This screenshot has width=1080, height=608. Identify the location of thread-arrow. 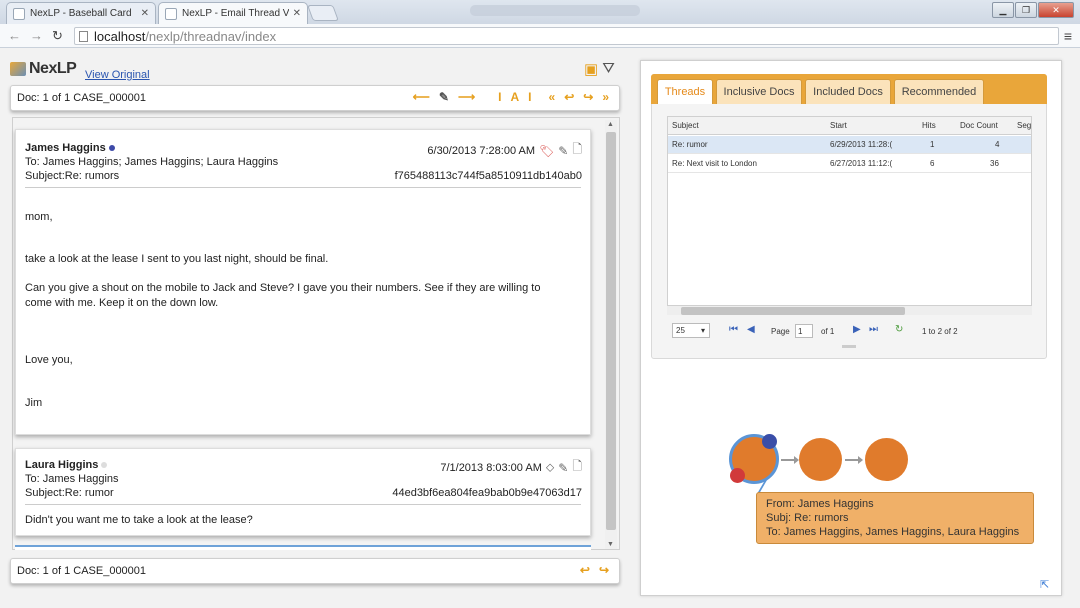
(790, 460).